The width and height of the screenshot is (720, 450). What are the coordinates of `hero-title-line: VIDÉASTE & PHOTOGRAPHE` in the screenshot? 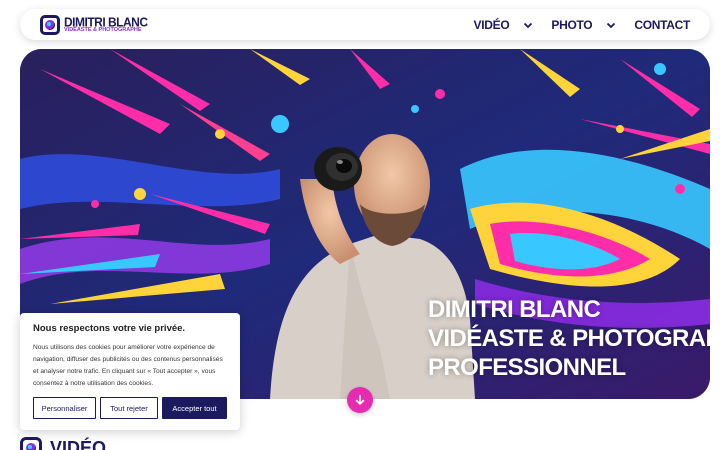 It's located at (569, 338).